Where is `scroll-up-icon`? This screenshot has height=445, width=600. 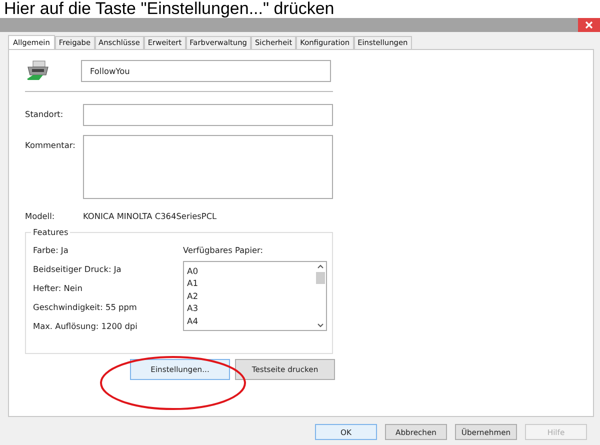 scroll-up-icon is located at coordinates (320, 266).